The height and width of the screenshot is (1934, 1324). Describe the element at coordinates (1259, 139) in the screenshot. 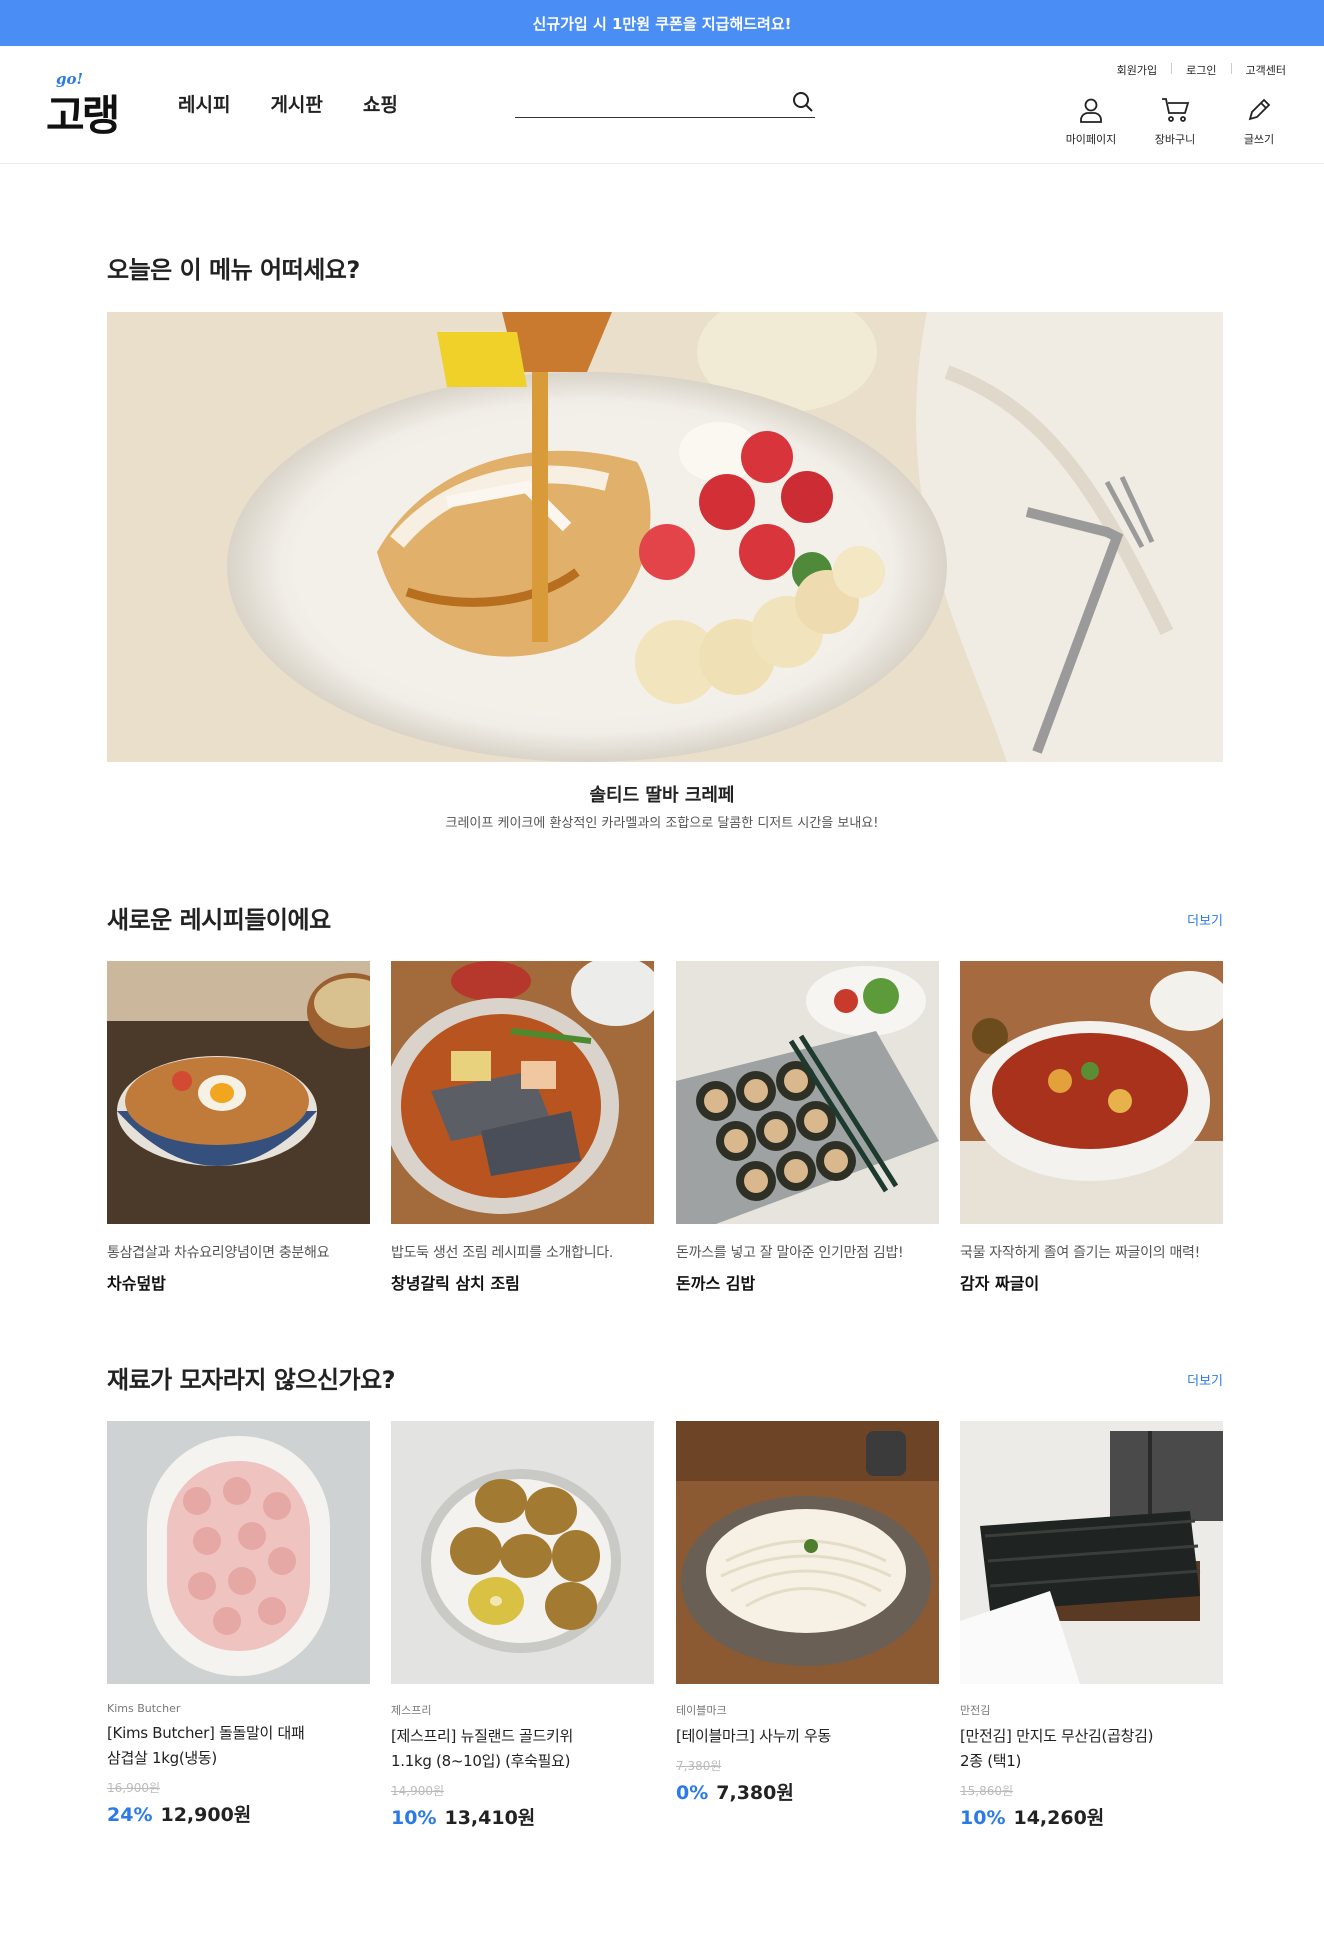

I see `write-label: 글쓰기` at that location.